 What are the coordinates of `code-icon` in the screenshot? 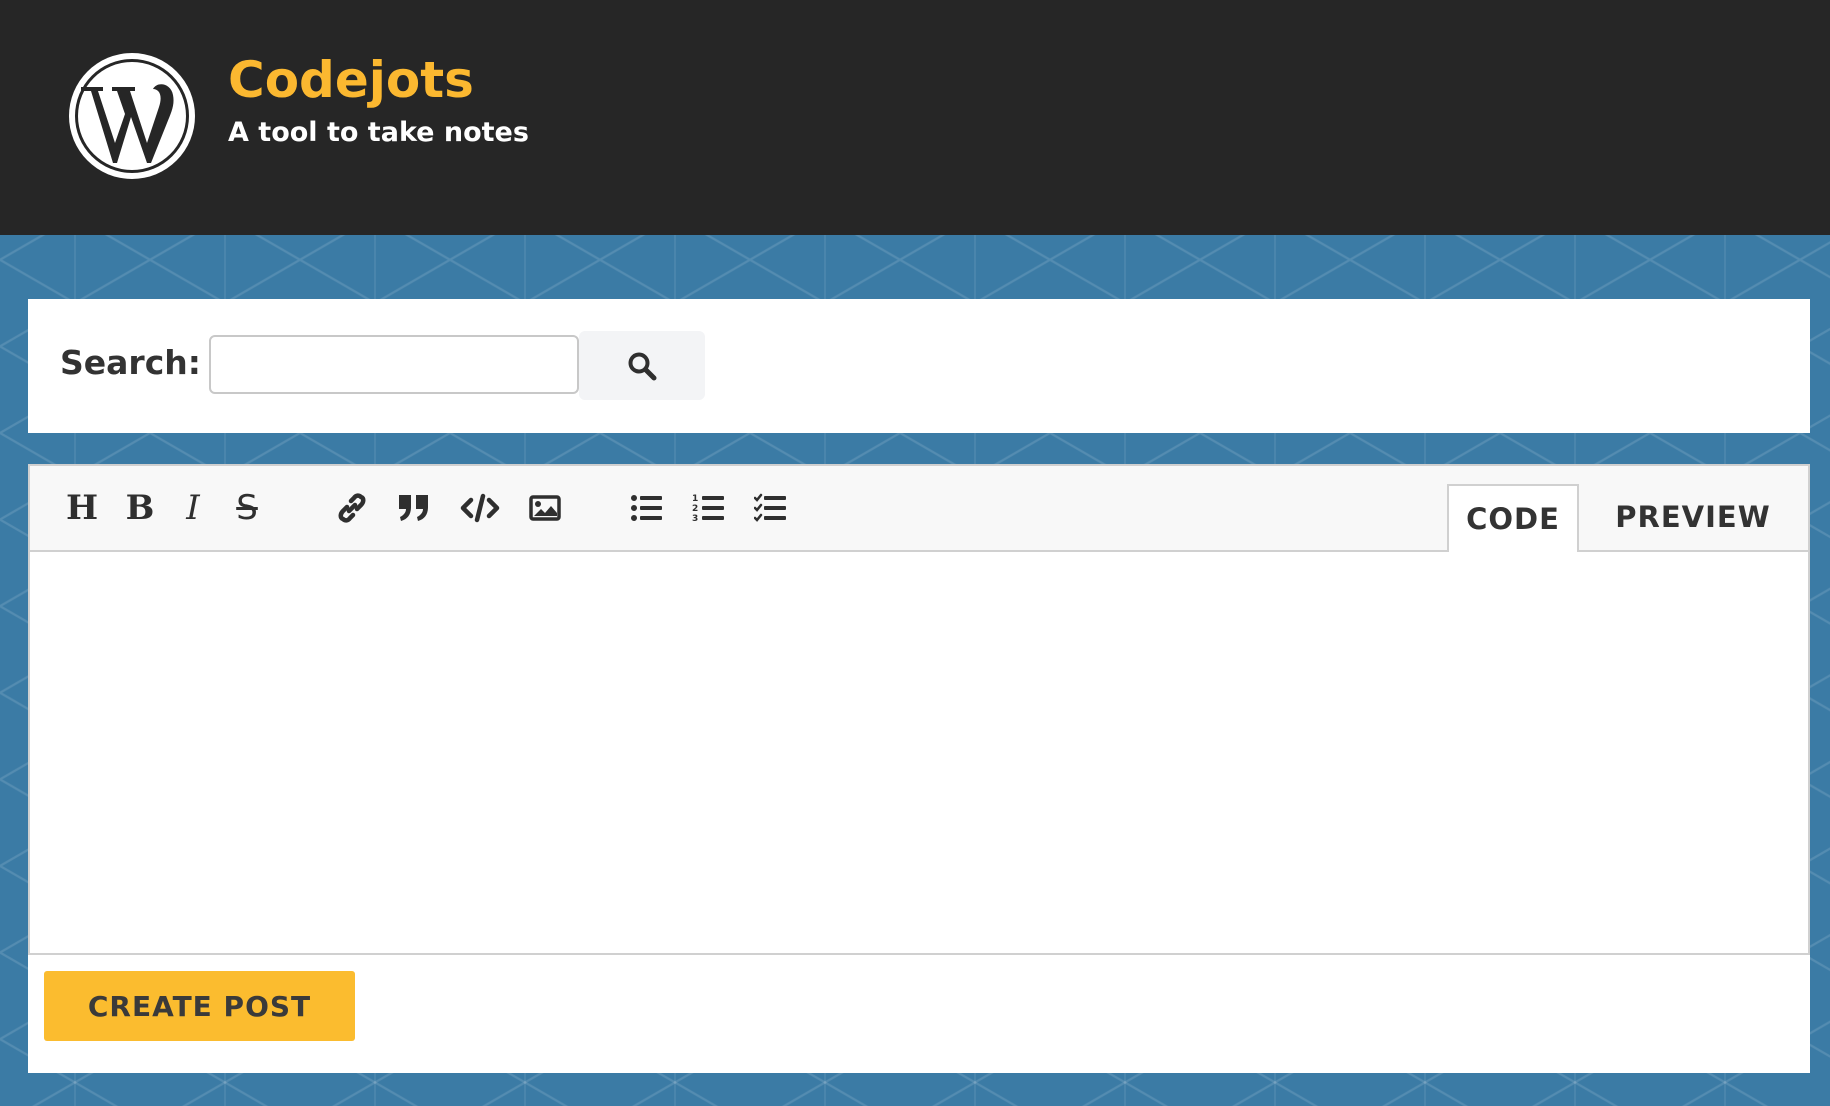 It's located at (480, 508).